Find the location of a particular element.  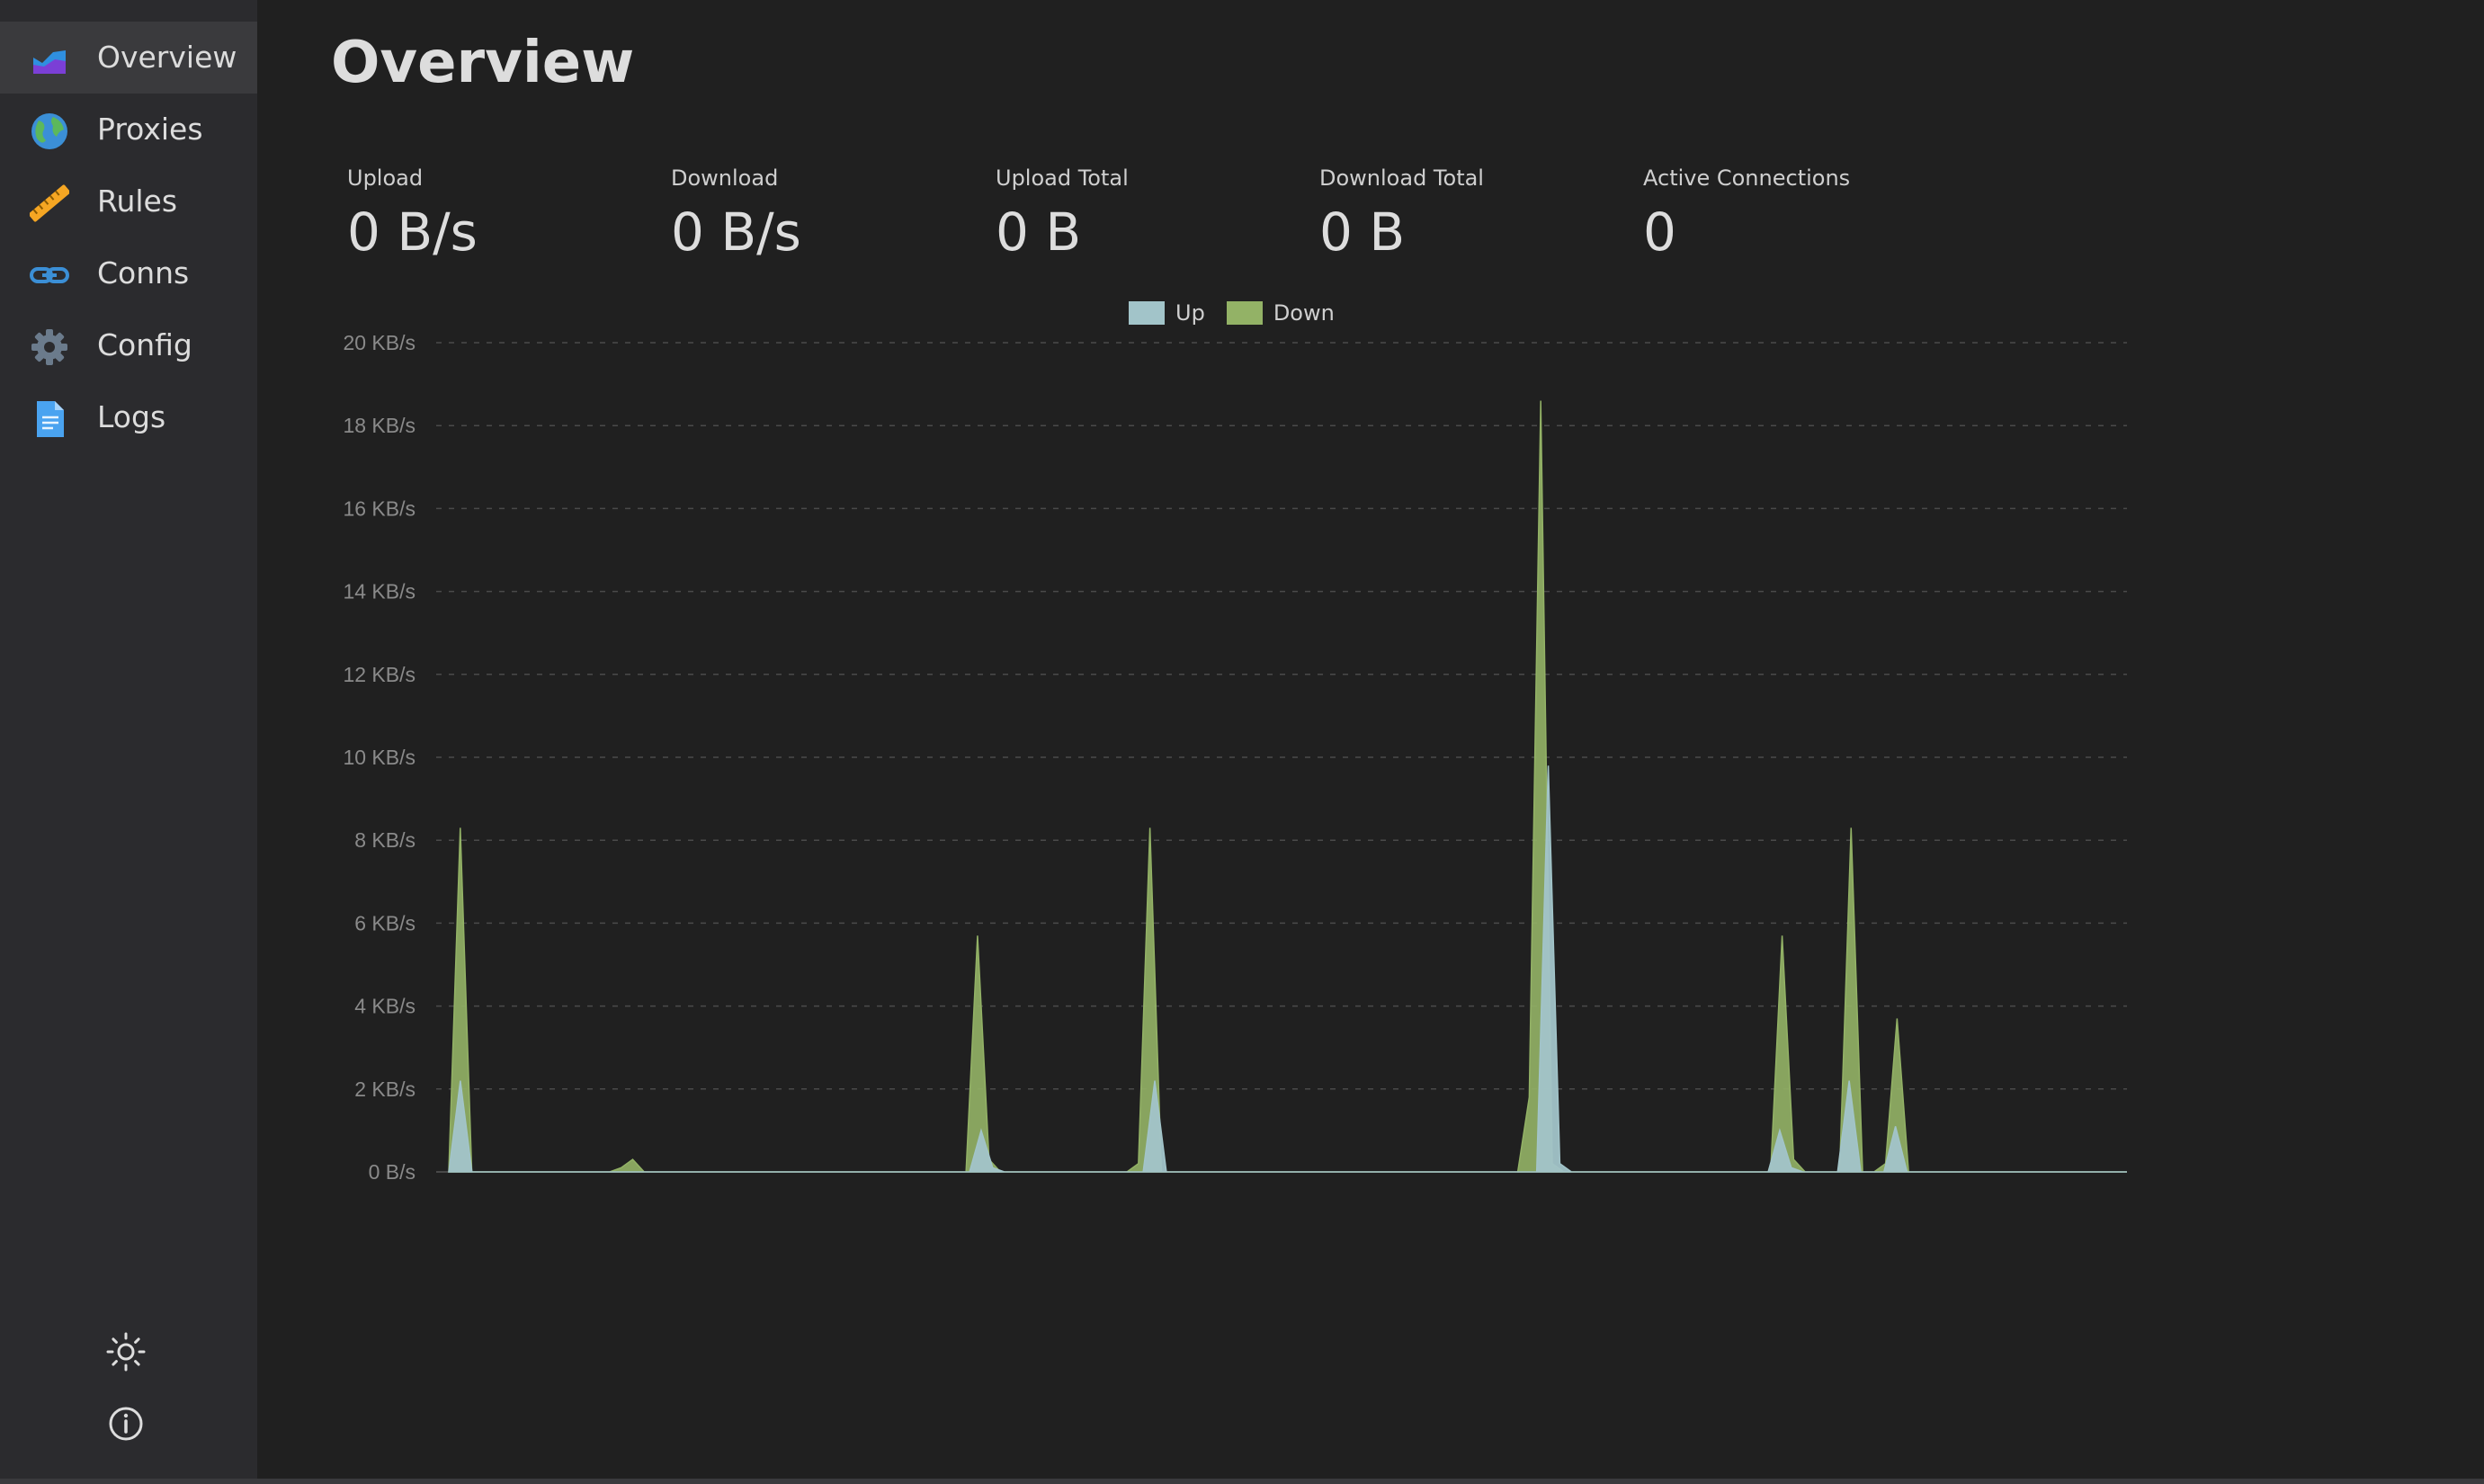

theme-toggle-button is located at coordinates (126, 1351).